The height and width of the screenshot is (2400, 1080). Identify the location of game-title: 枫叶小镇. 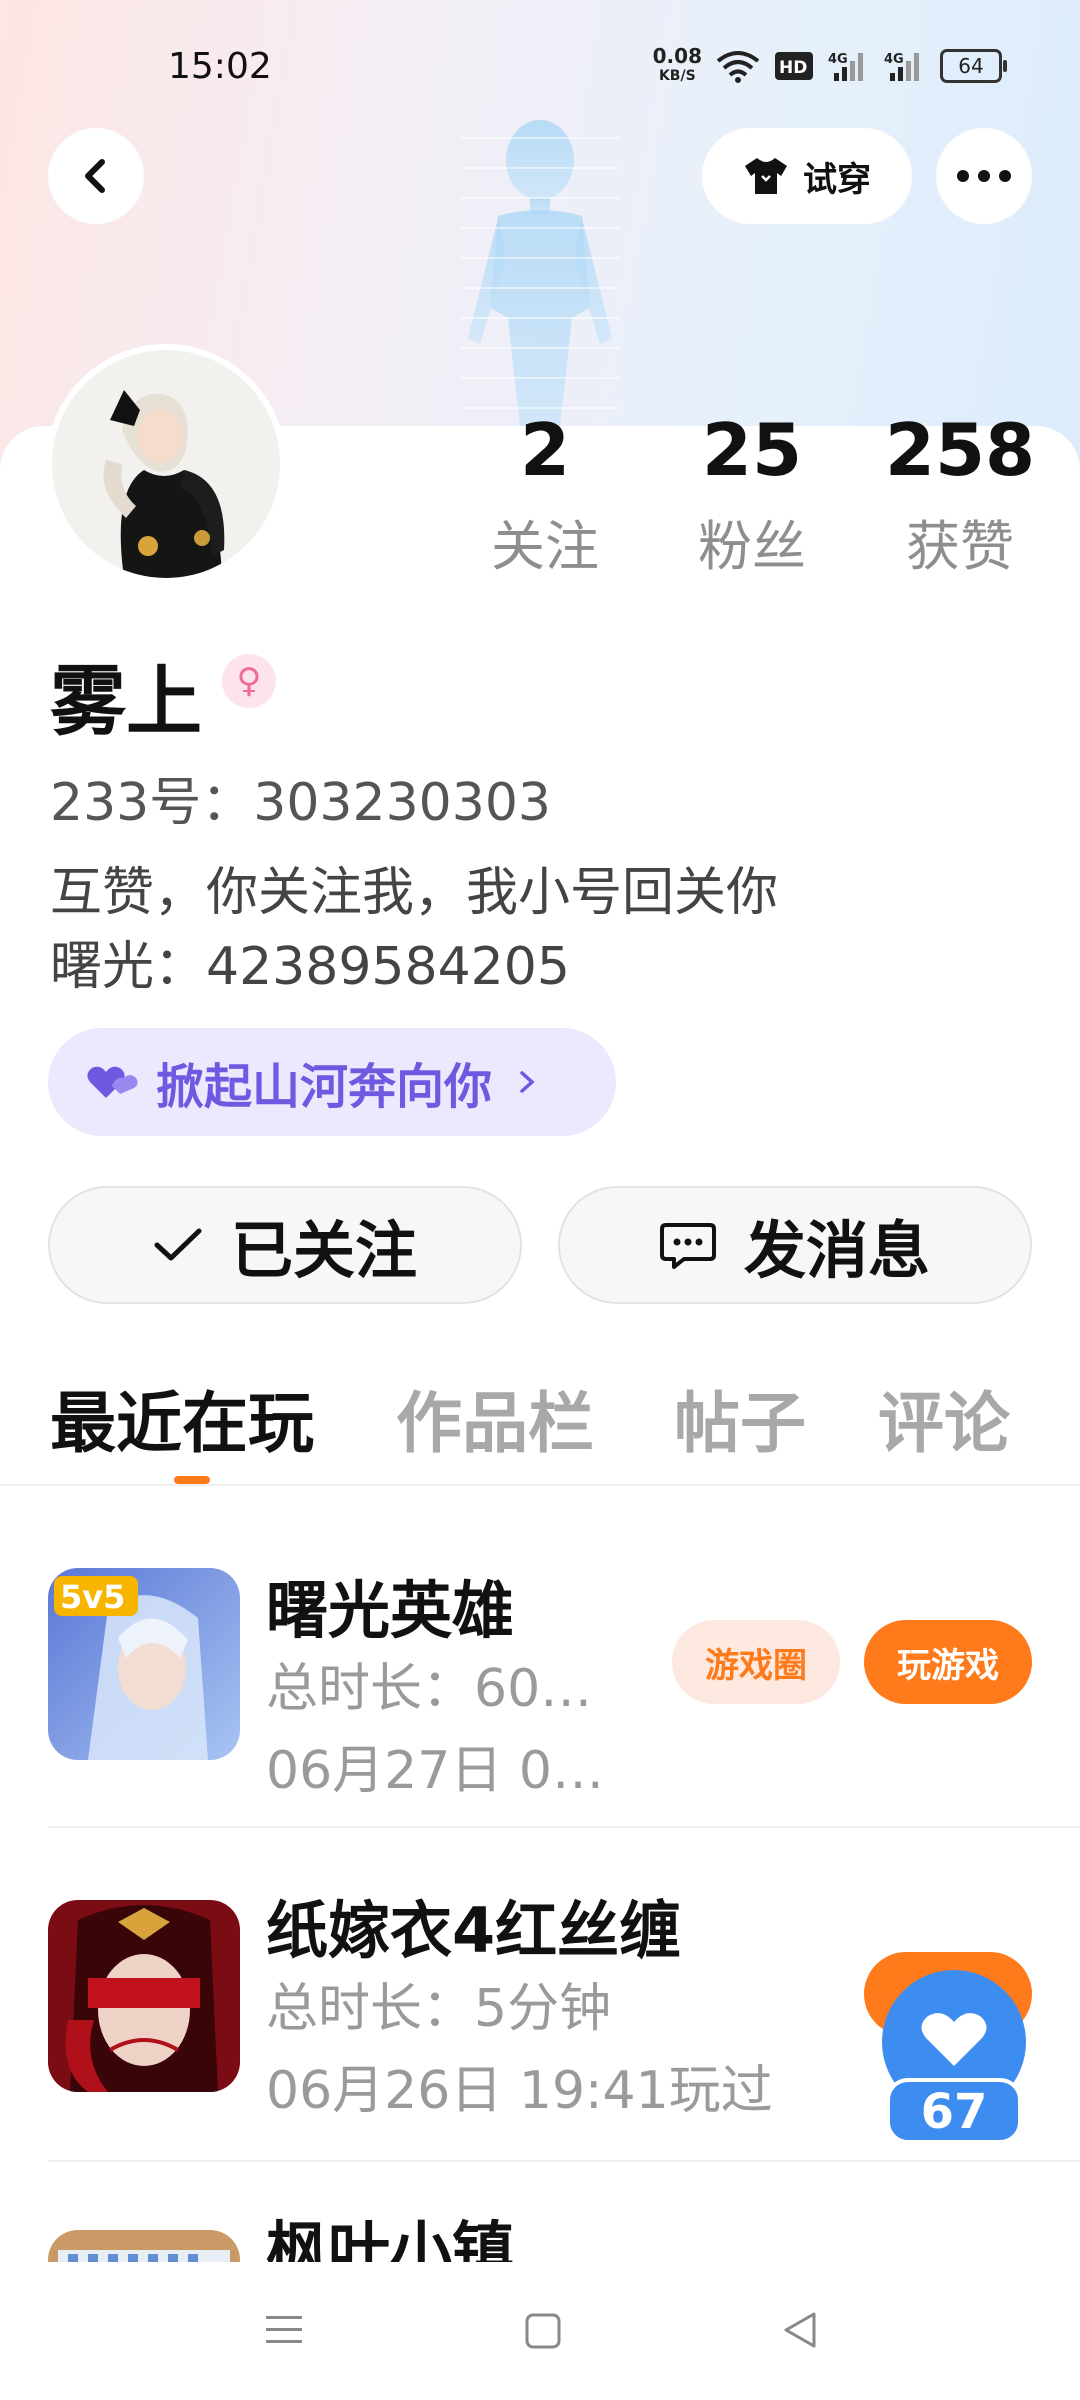
(390, 2231).